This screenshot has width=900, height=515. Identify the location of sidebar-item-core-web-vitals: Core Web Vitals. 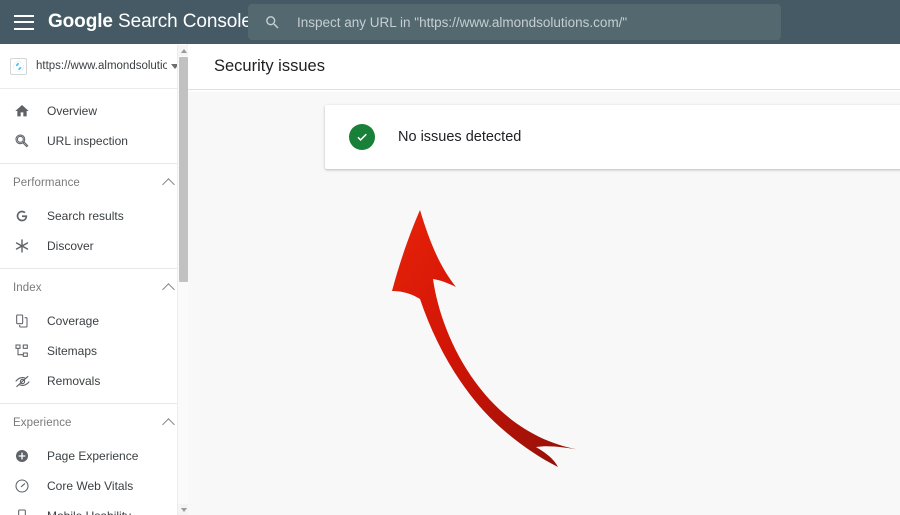
(93, 486).